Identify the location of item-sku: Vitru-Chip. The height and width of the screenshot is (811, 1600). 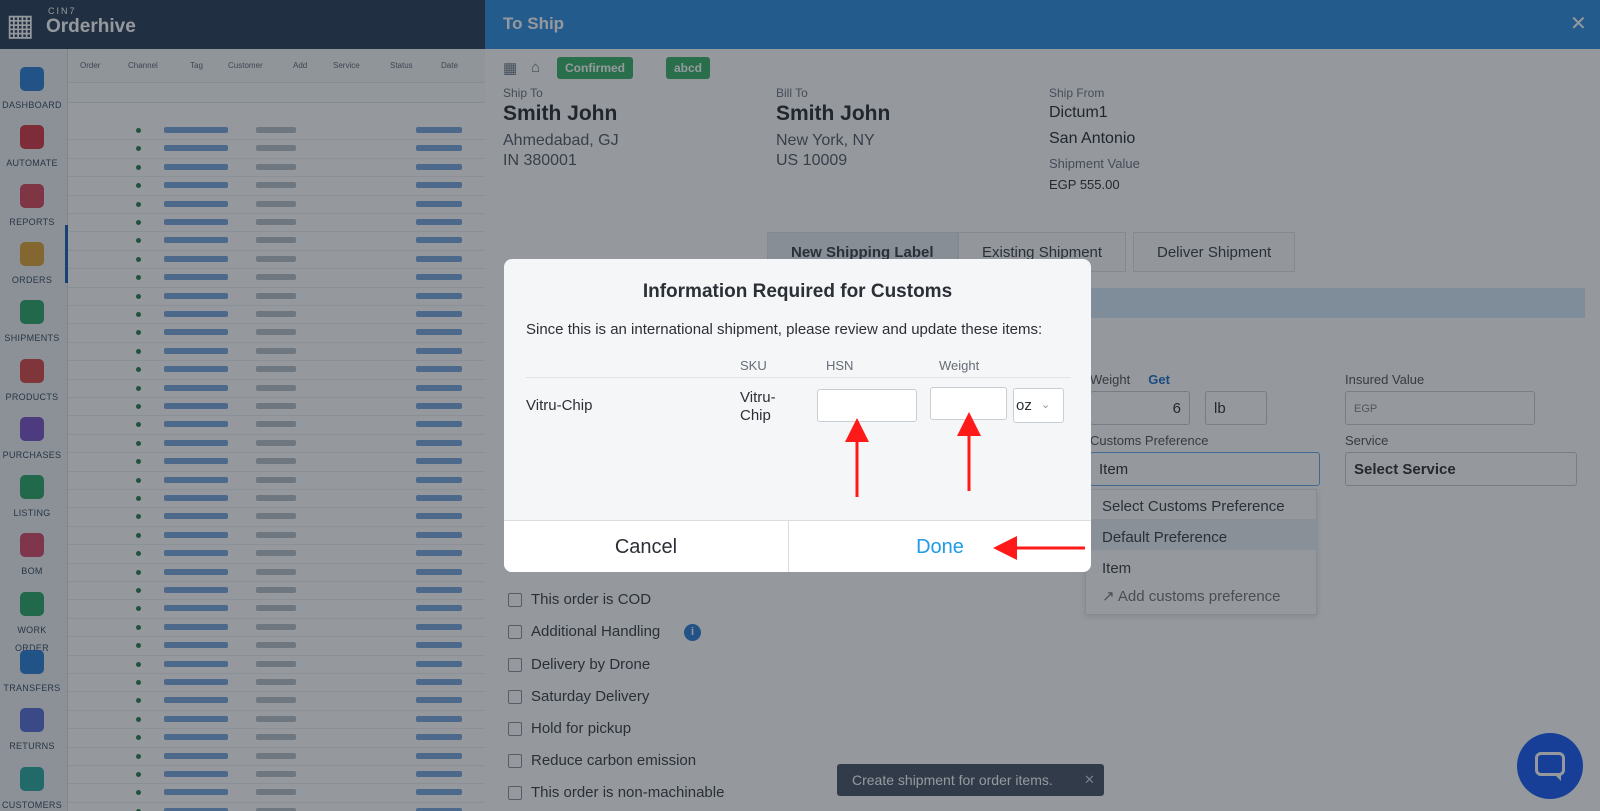
(758, 406).